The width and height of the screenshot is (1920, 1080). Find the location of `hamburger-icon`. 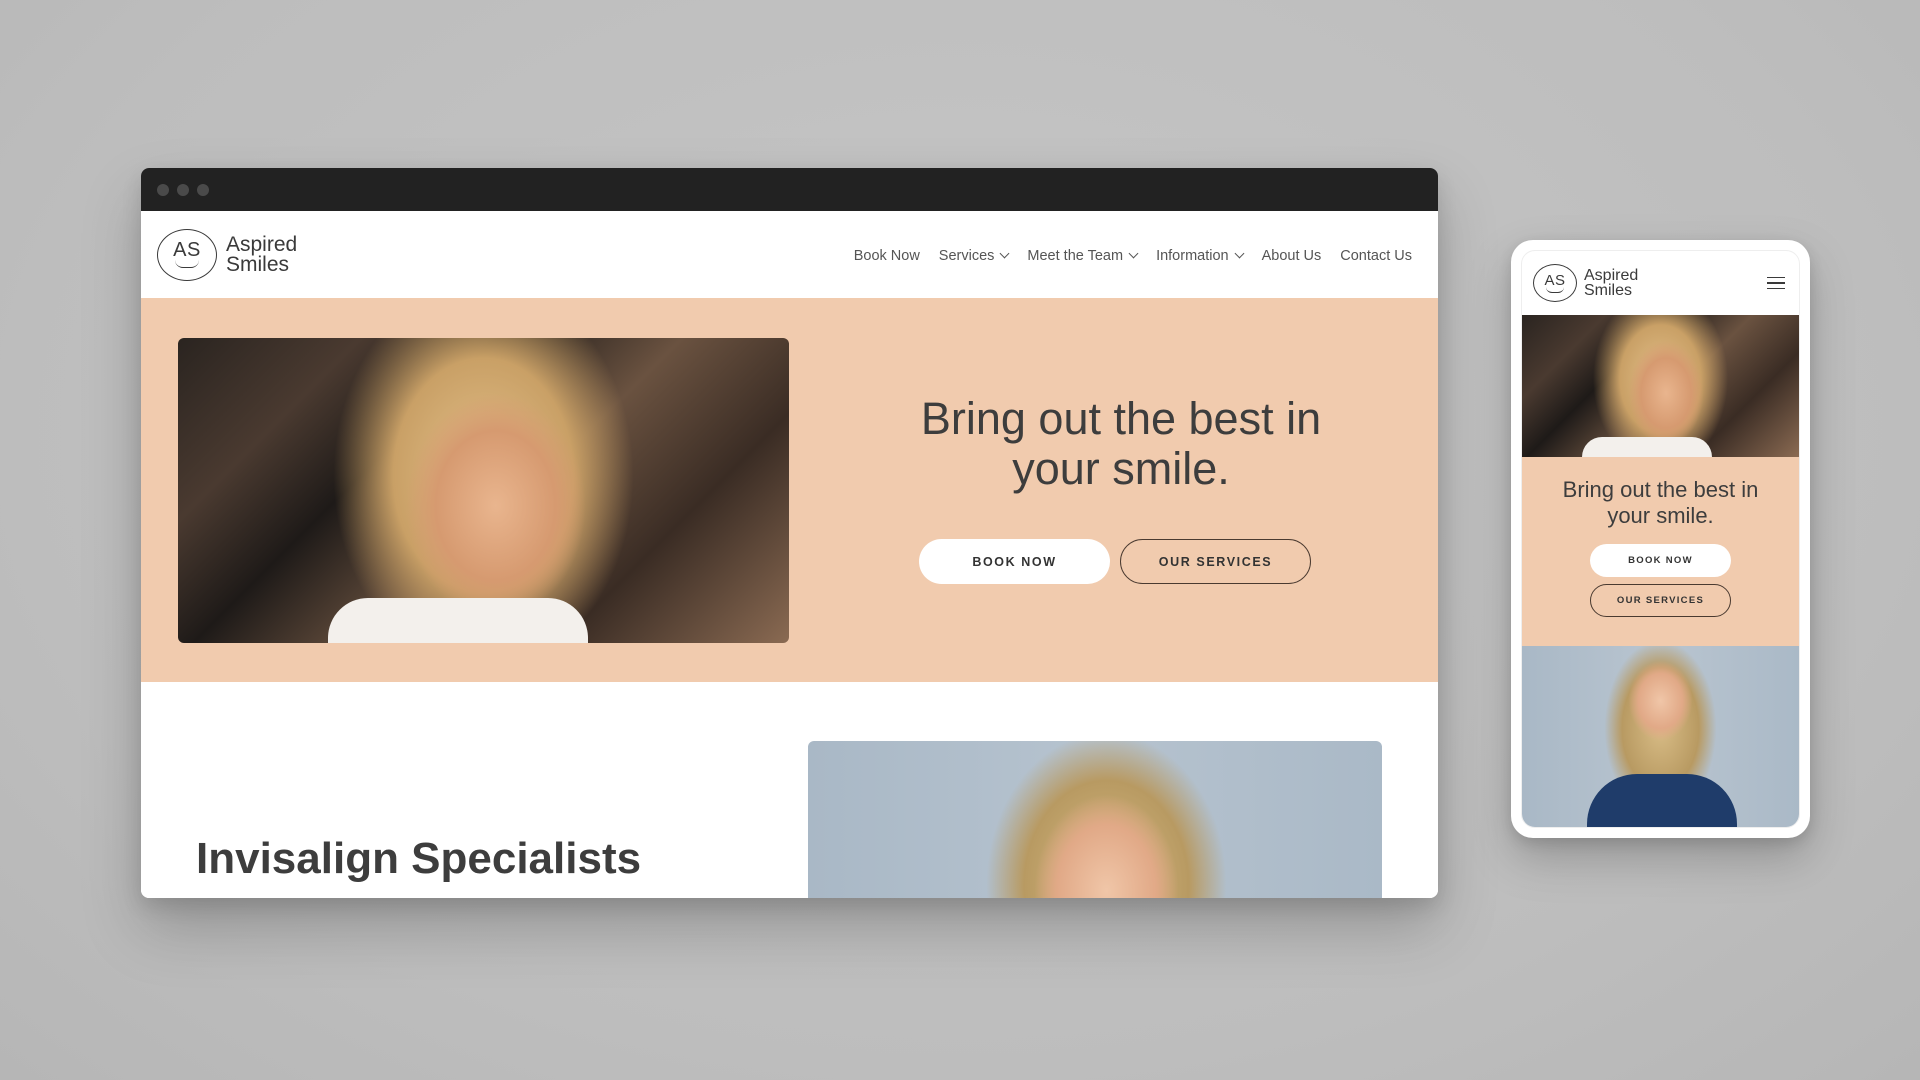

hamburger-icon is located at coordinates (1776, 283).